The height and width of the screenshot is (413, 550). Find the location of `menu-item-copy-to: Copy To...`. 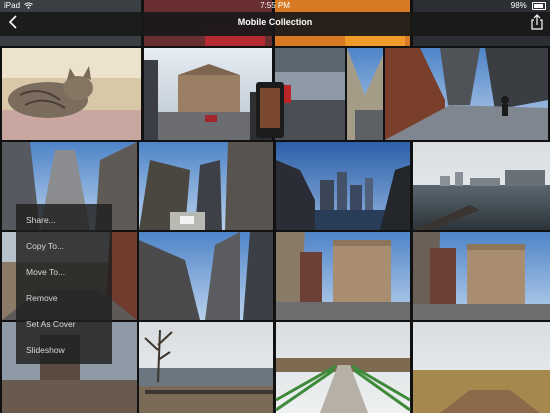

menu-item-copy-to: Copy To... is located at coordinates (45, 246).